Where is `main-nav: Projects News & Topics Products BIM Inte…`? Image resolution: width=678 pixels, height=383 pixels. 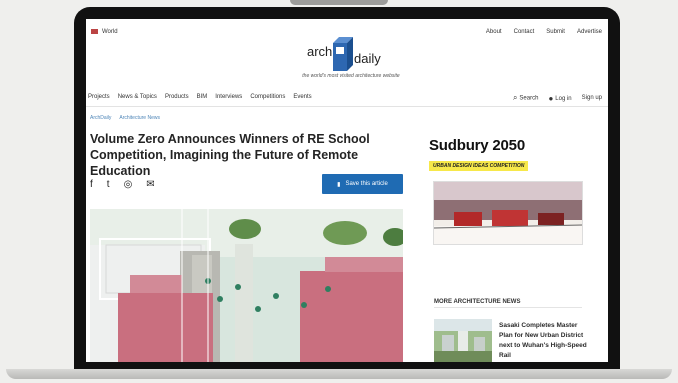
main-nav: Projects News & Topics Products BIM Inte… is located at coordinates (347, 97).